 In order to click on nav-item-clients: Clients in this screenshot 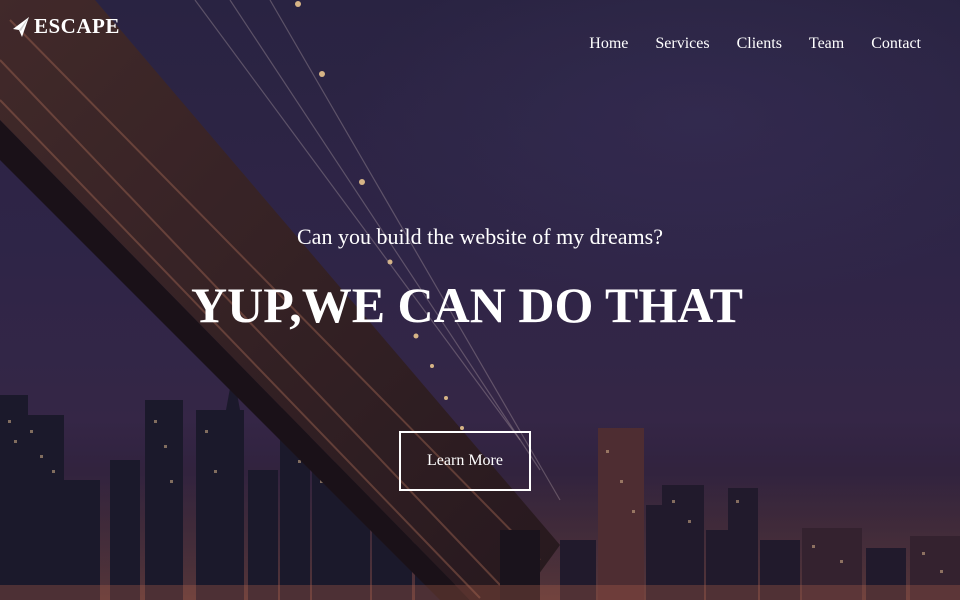, I will do `click(759, 44)`.